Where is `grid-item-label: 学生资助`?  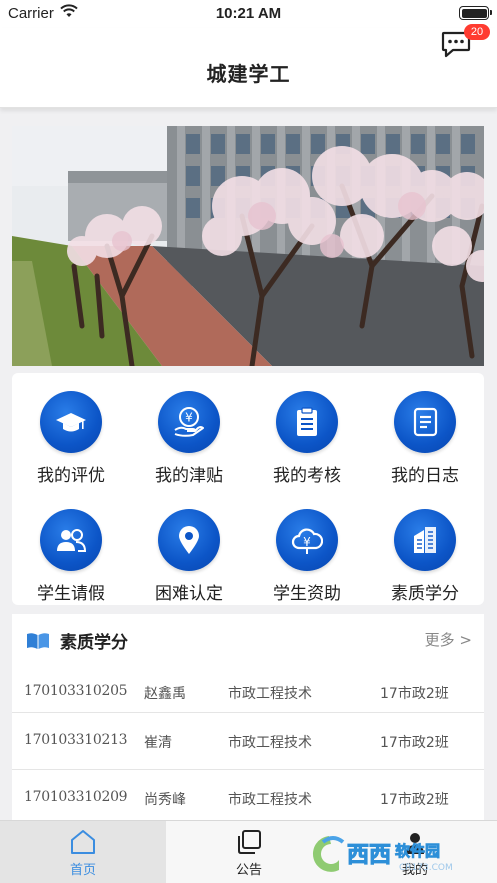 grid-item-label: 学生资助 is located at coordinates (307, 594).